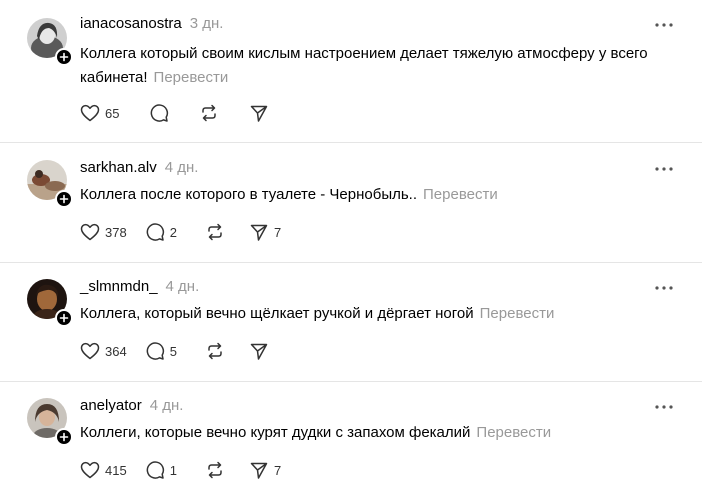  What do you see at coordinates (116, 351) in the screenshot?
I see `like-count: 364` at bounding box center [116, 351].